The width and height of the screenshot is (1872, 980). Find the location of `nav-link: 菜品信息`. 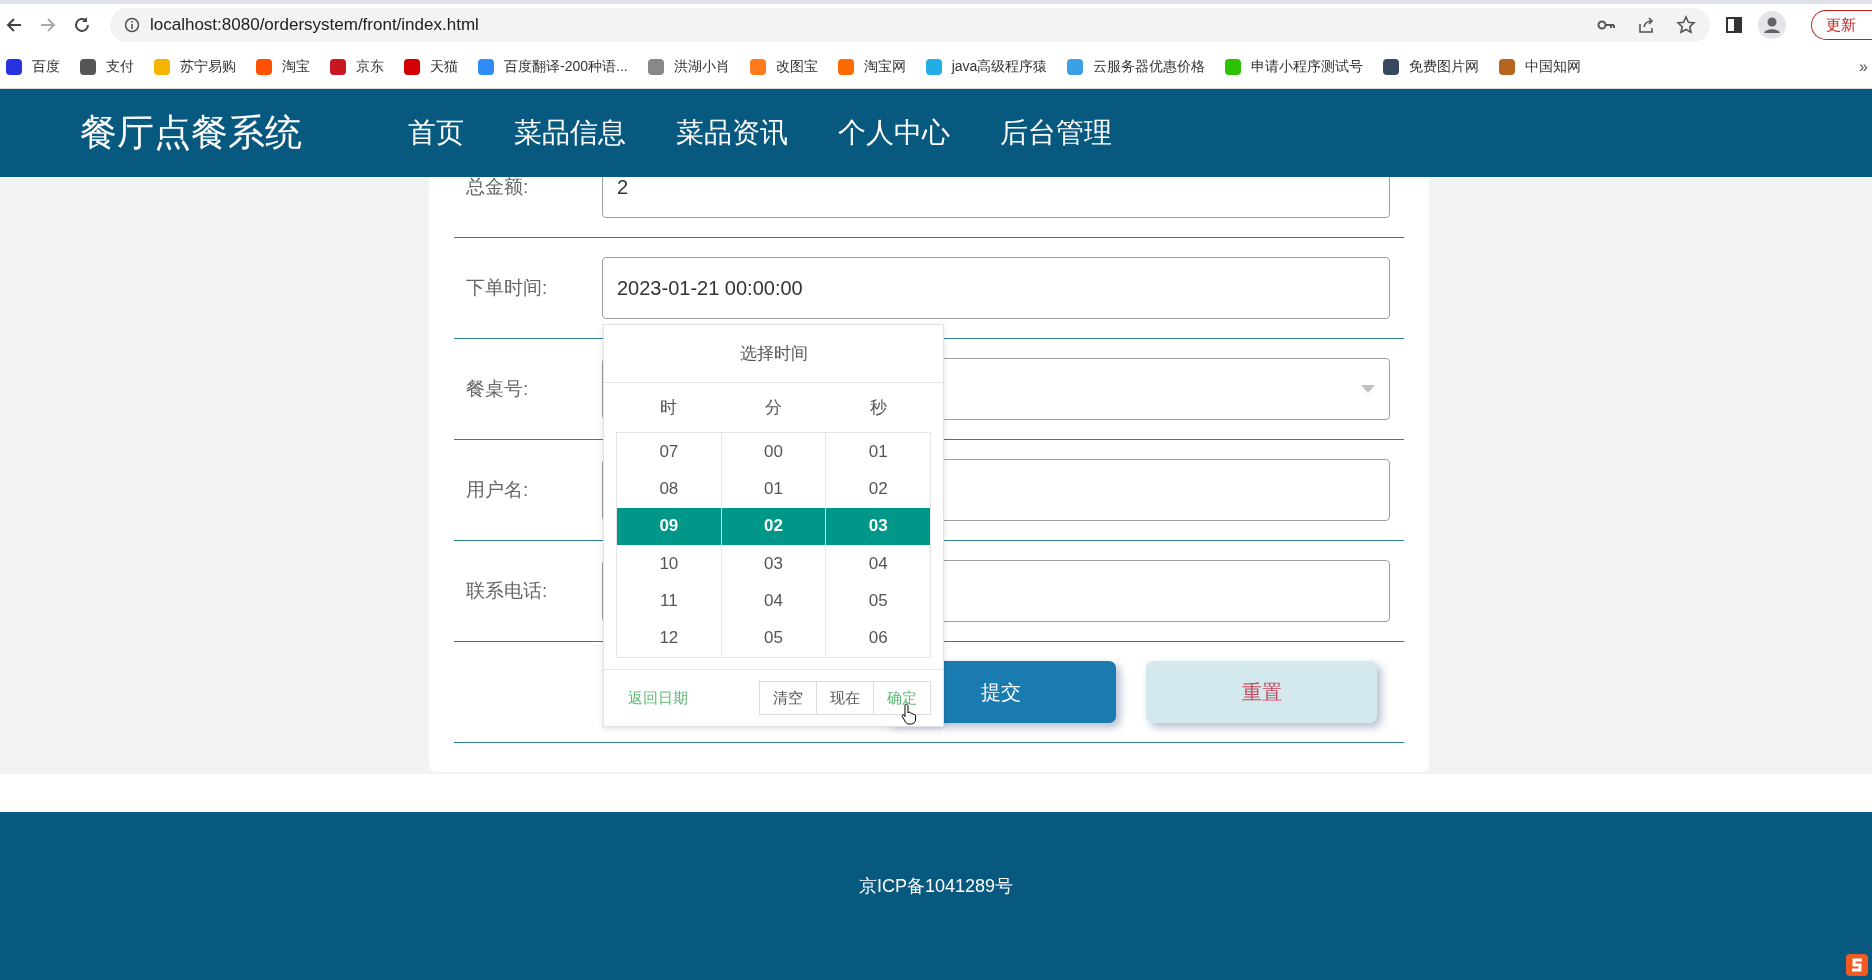

nav-link: 菜品信息 is located at coordinates (570, 133).